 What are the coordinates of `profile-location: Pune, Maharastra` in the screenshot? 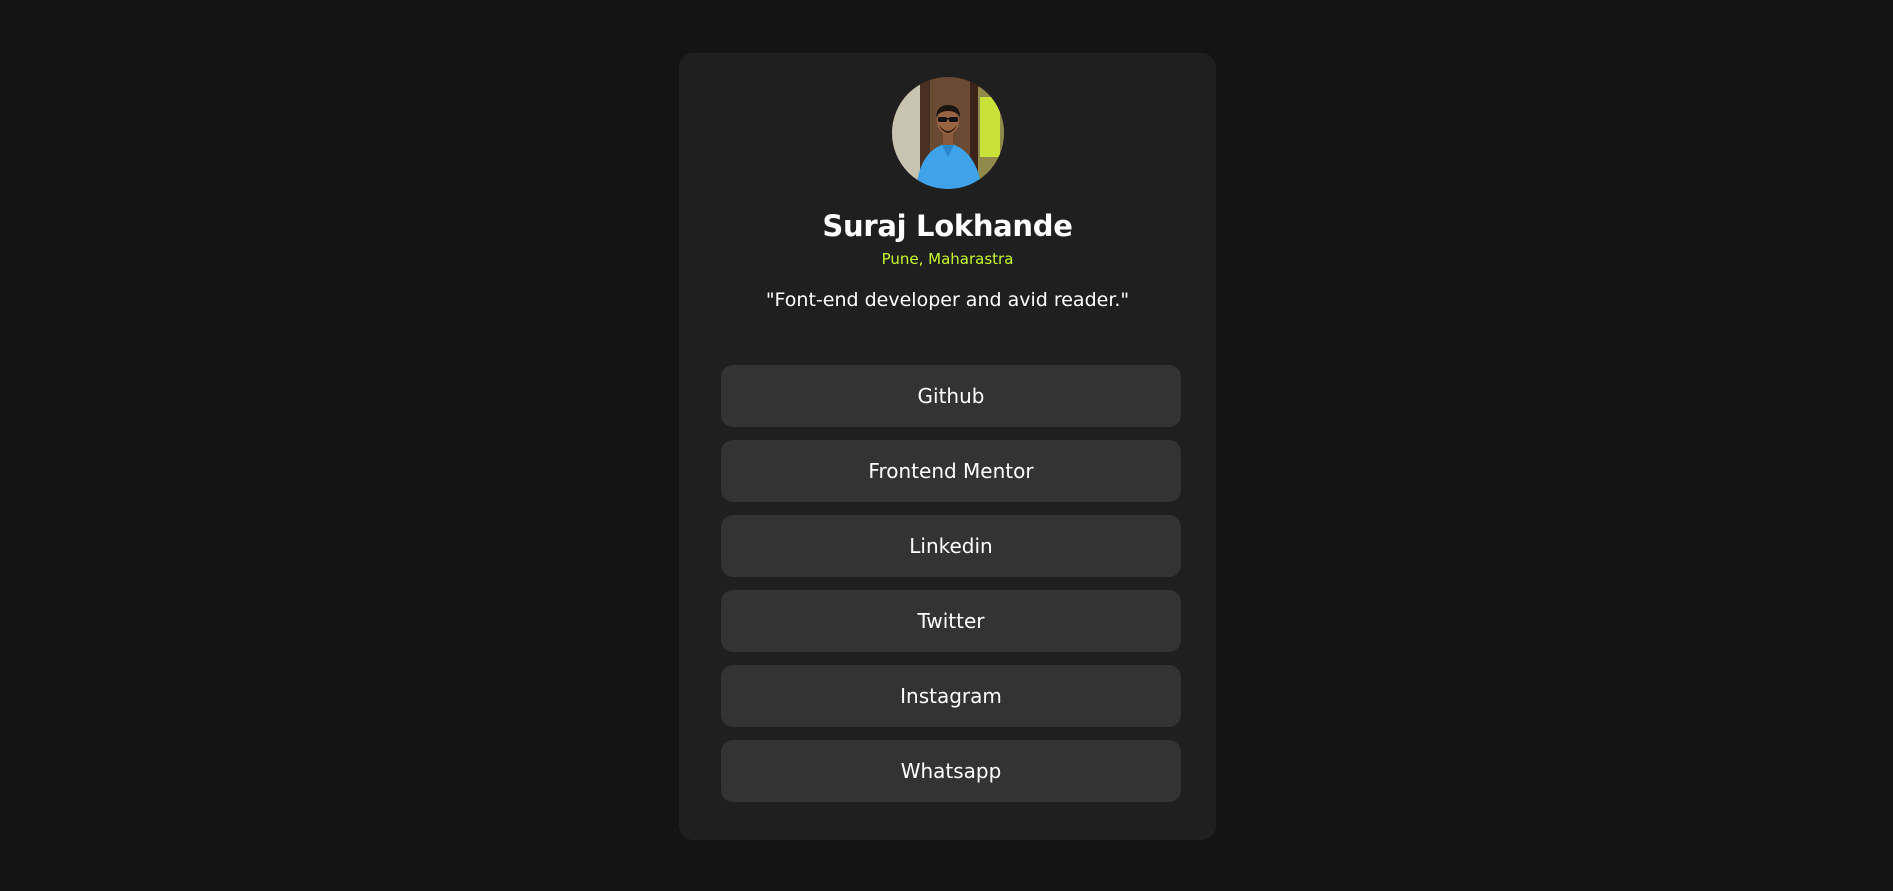 It's located at (947, 259).